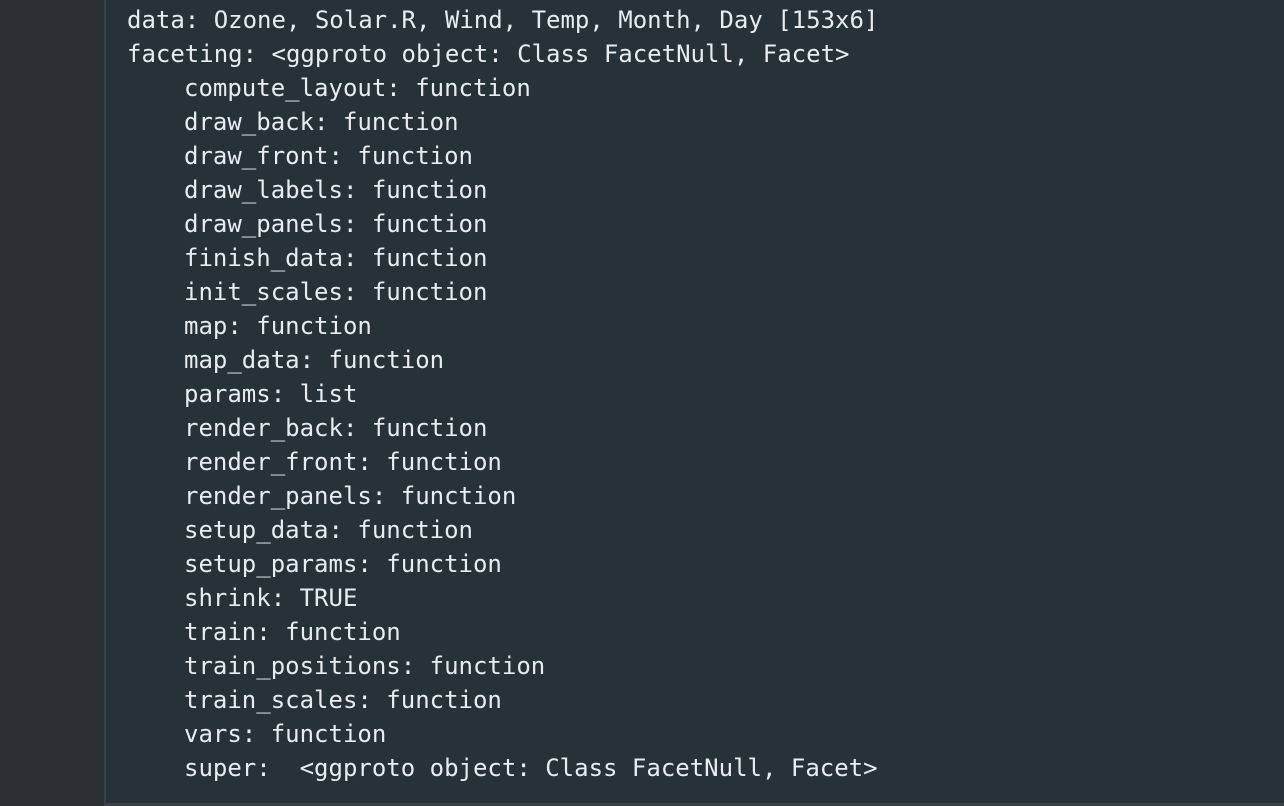  I want to click on editor-gutter, so click(52, 403).